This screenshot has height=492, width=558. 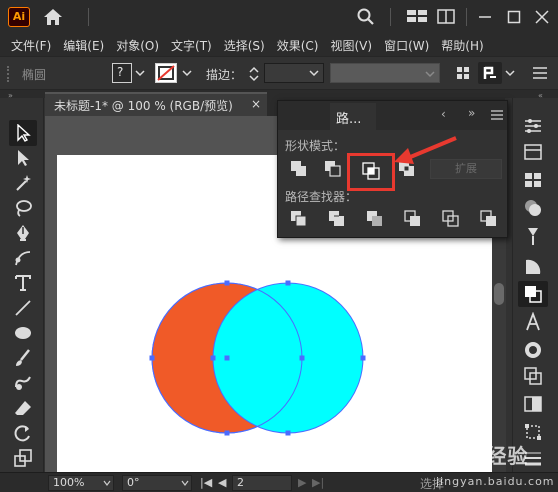 What do you see at coordinates (366, 17) in the screenshot?
I see `search-icon` at bounding box center [366, 17].